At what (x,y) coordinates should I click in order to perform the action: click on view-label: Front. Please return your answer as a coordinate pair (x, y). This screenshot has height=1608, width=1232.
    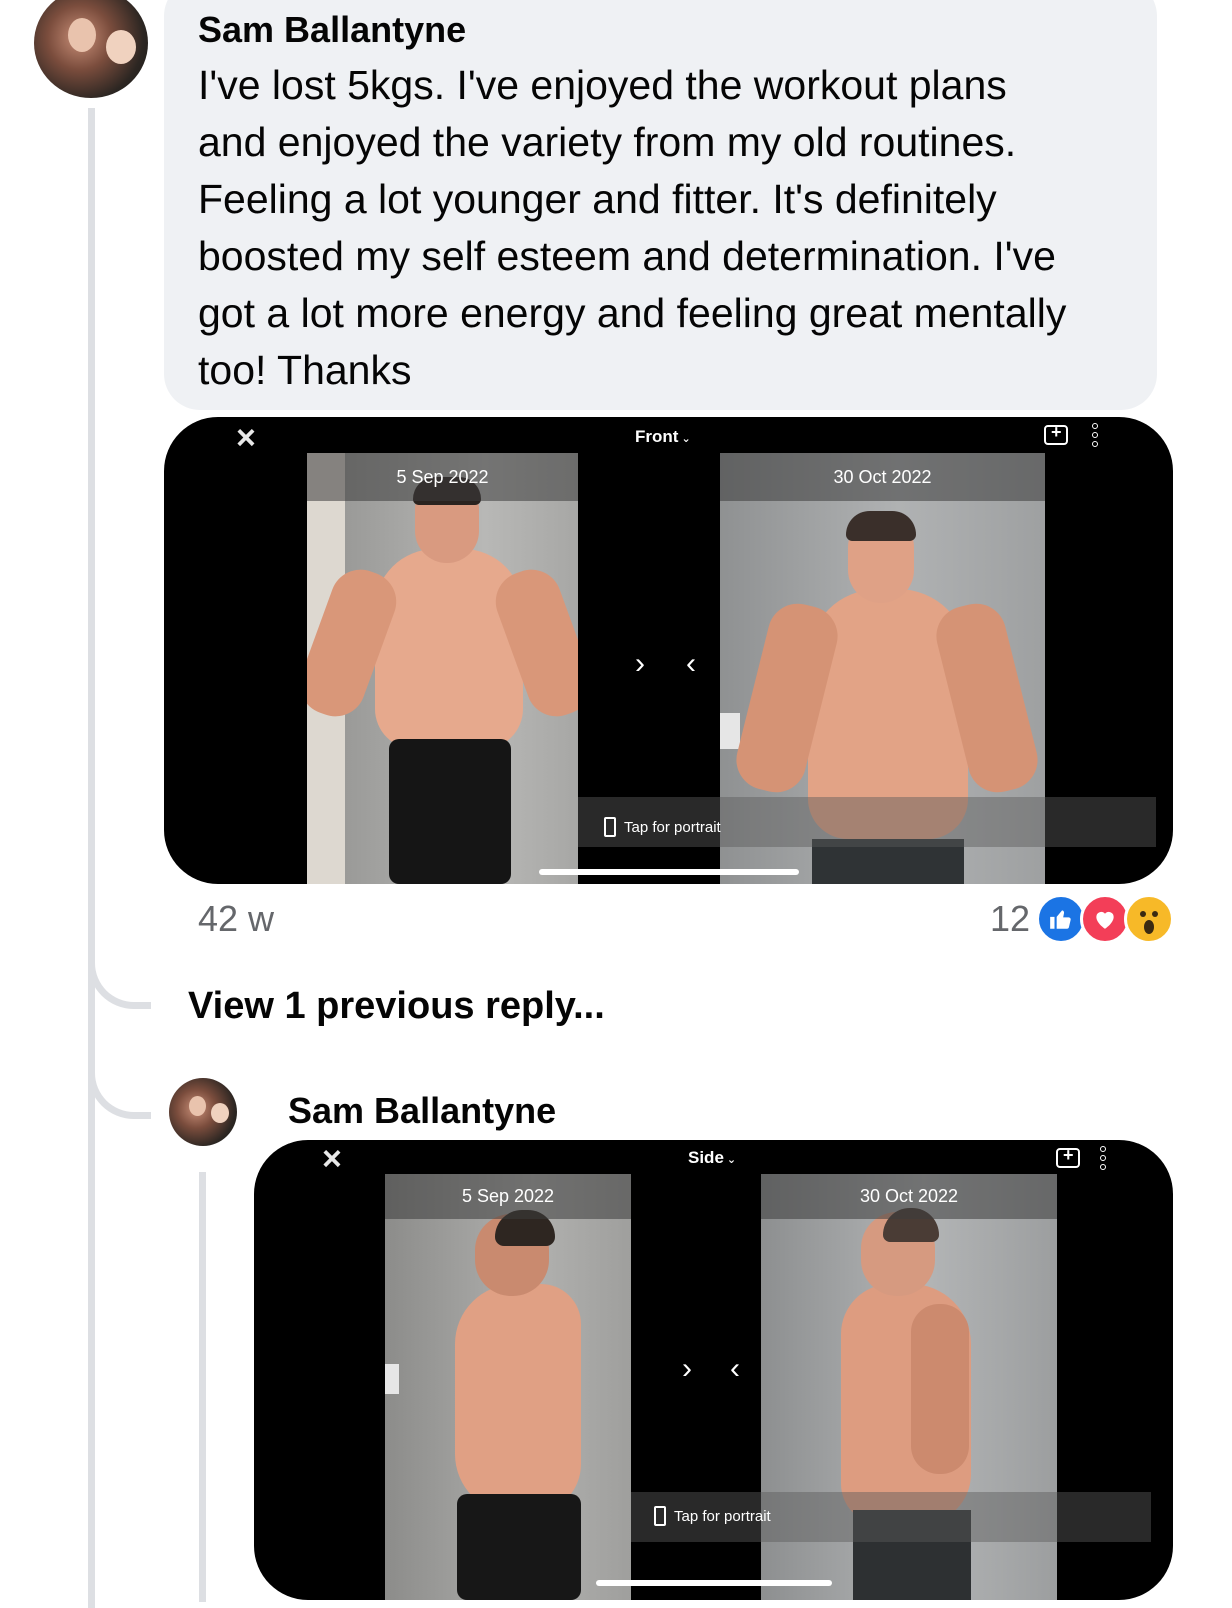
    Looking at the image, I should click on (657, 436).